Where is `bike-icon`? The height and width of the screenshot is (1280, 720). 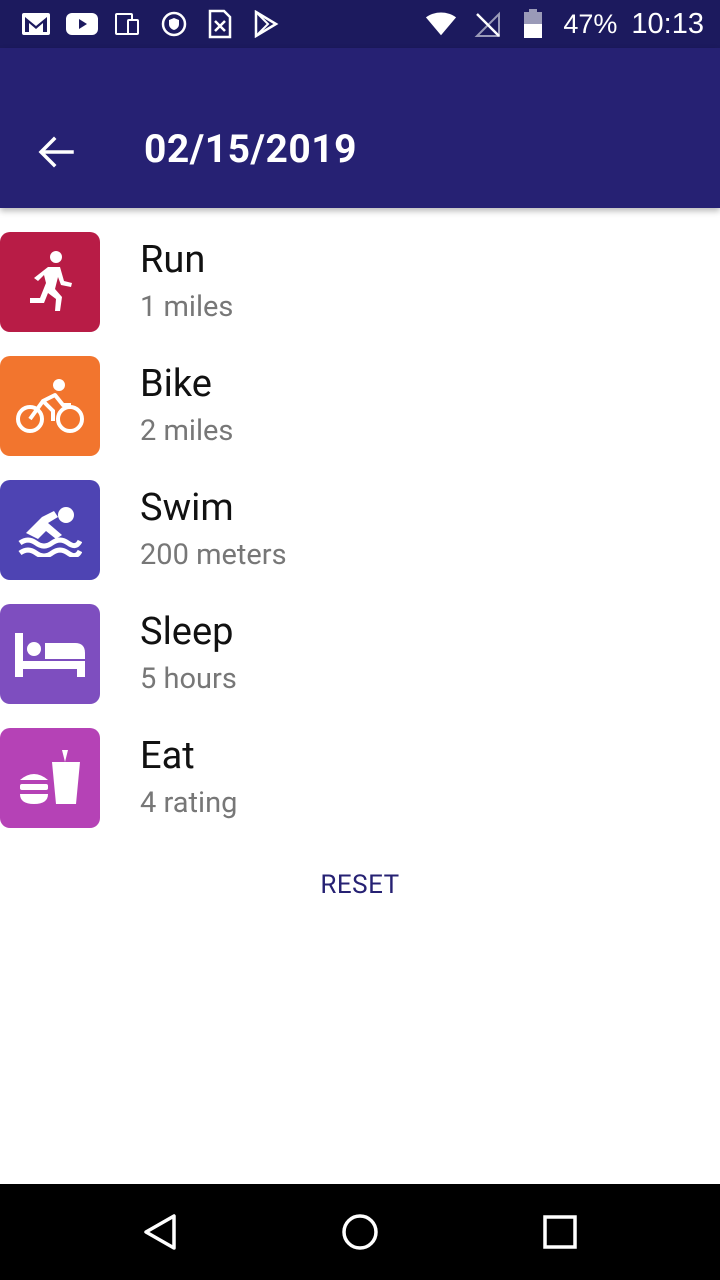
bike-icon is located at coordinates (50, 406).